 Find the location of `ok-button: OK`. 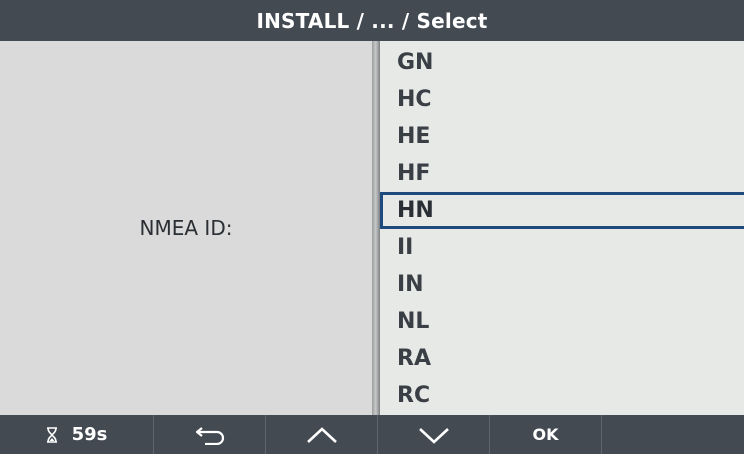

ok-button: OK is located at coordinates (546, 434).